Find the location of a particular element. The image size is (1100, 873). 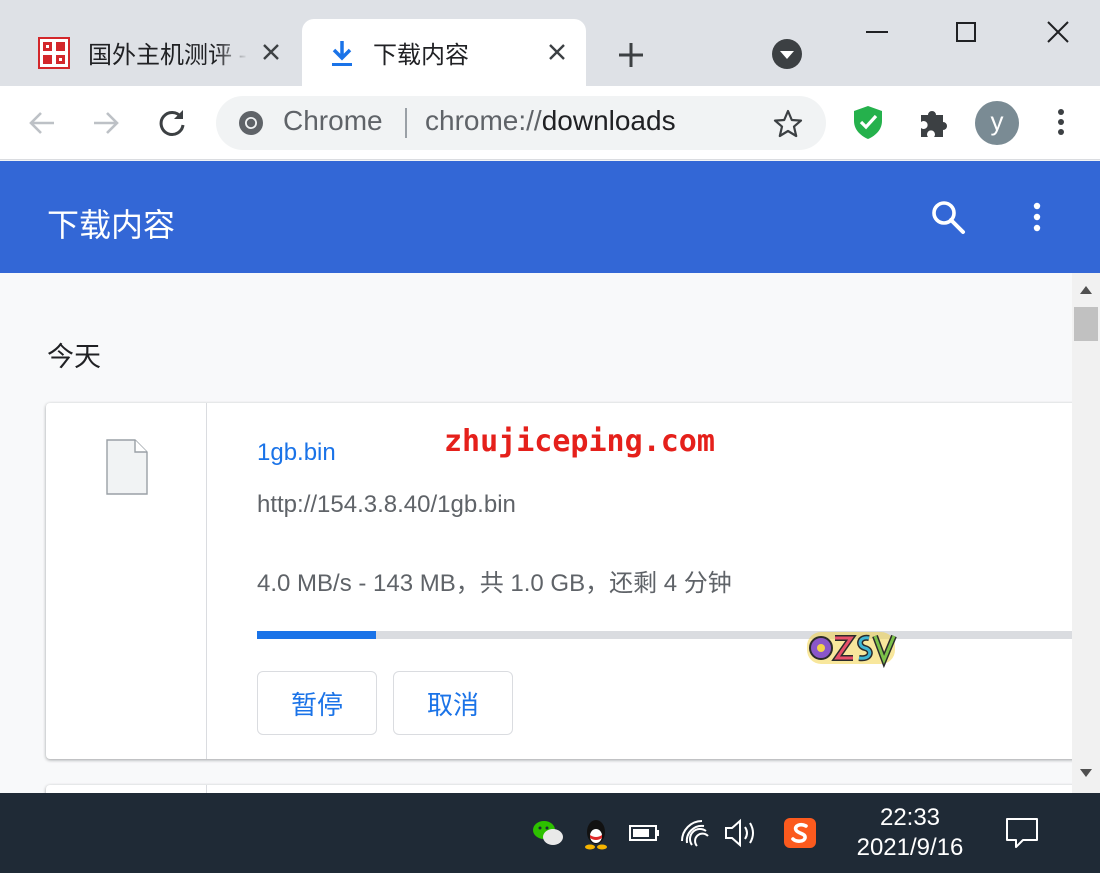

scroll-down-icon is located at coordinates (1086, 773).